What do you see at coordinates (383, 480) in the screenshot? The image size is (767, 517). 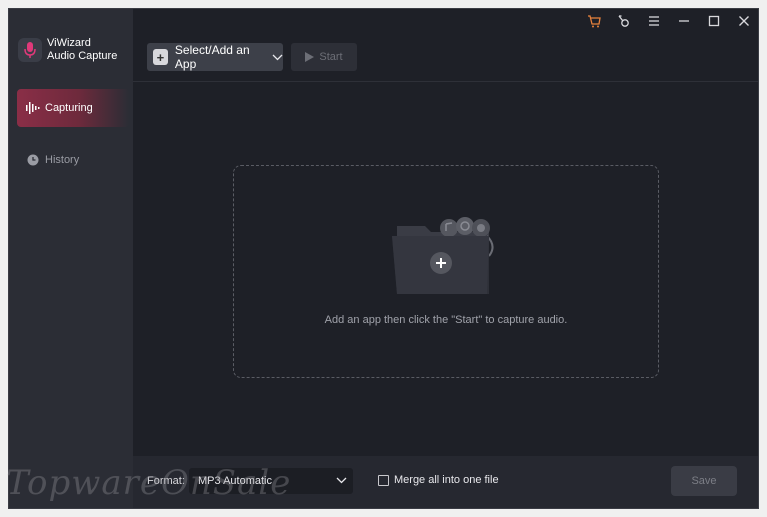 I see `checkbox-box` at bounding box center [383, 480].